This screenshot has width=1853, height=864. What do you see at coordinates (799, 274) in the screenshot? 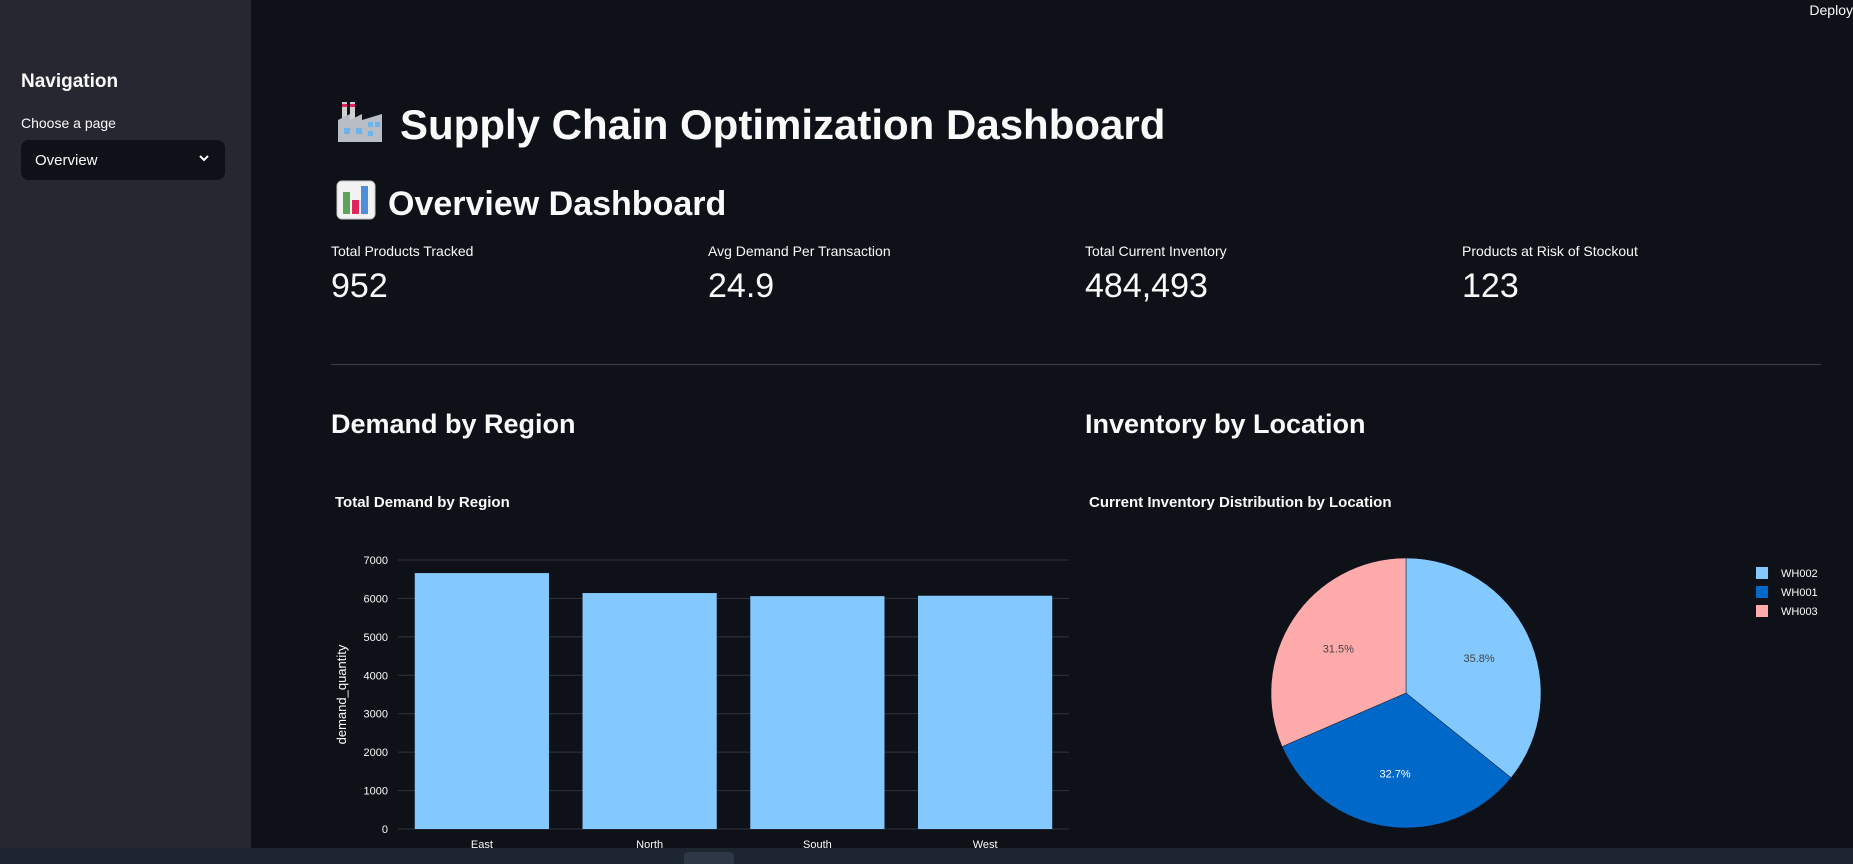
I see `metric-avg-demand: Avg Demand Per Transaction 24.9` at bounding box center [799, 274].